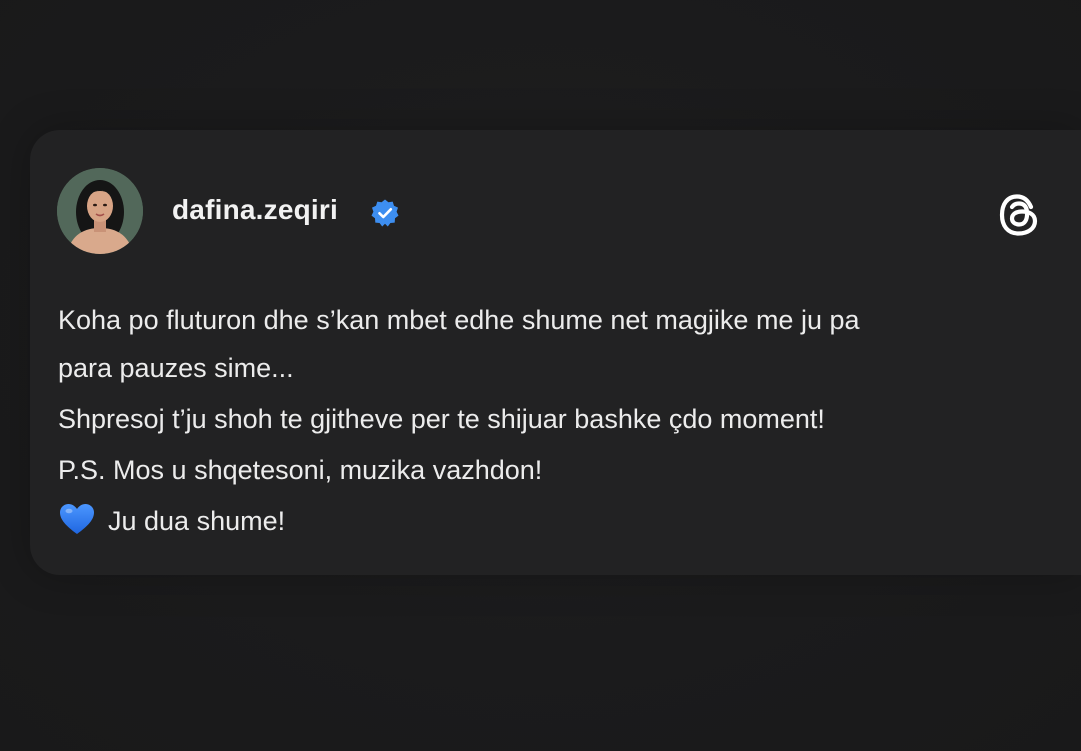 The height and width of the screenshot is (751, 1081). What do you see at coordinates (255, 210) in the screenshot?
I see `username: dafina.zeqiri` at bounding box center [255, 210].